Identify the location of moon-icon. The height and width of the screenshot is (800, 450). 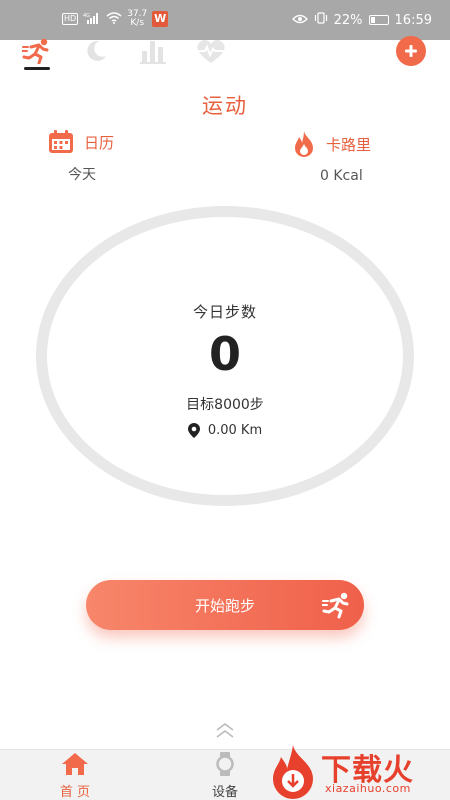
(96, 50).